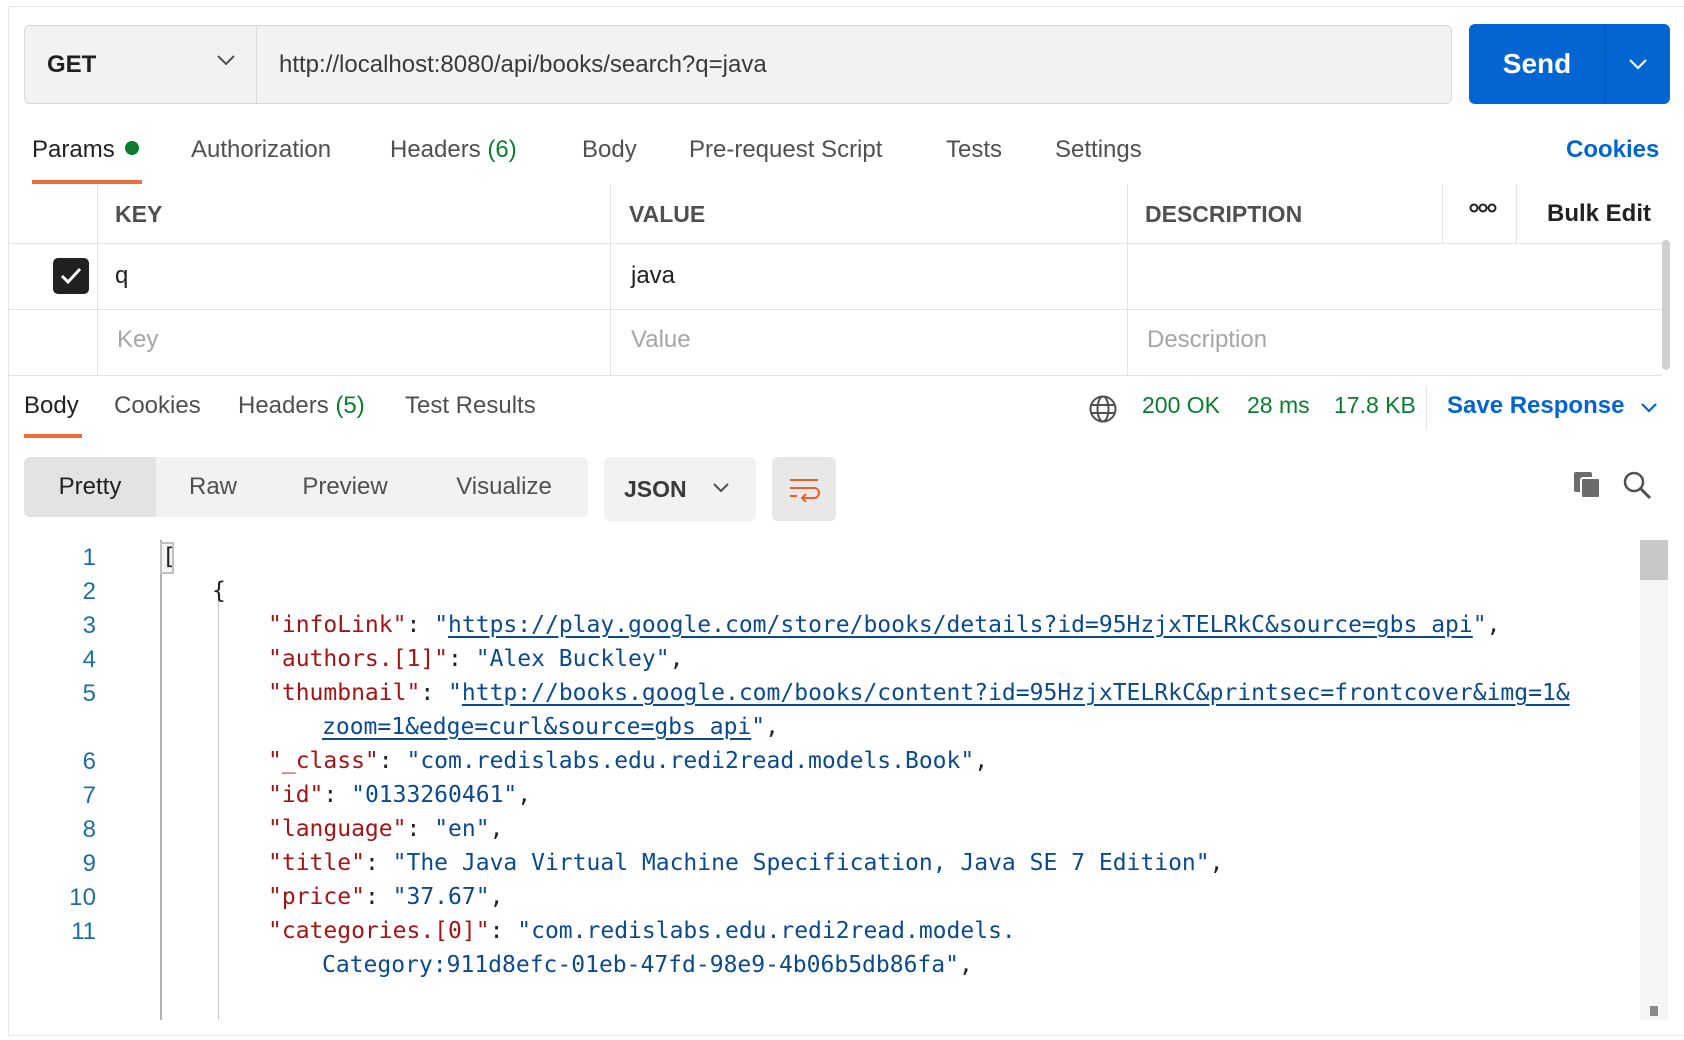  I want to click on view-mode-selector: Pretty Raw Preview Visualize, so click(306, 487).